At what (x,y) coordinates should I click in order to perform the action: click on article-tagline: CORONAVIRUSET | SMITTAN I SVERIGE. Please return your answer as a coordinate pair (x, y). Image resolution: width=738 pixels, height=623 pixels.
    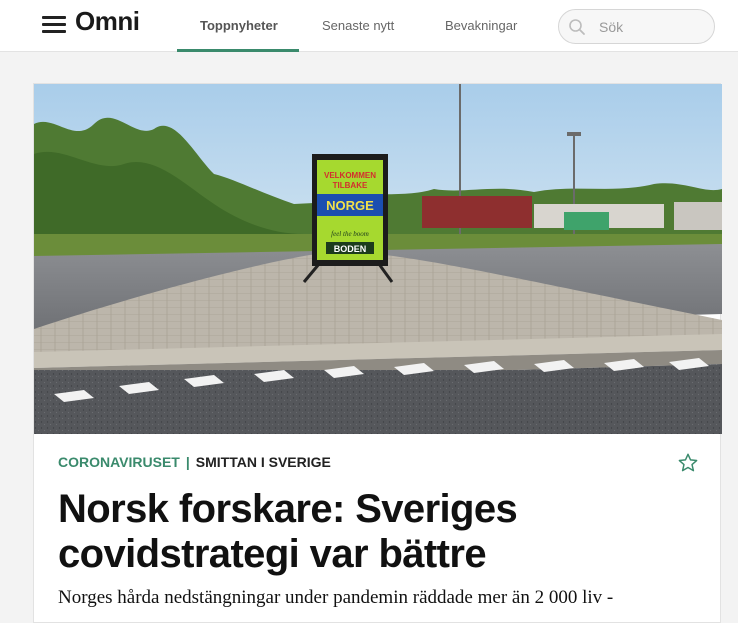
    Looking at the image, I should click on (194, 462).